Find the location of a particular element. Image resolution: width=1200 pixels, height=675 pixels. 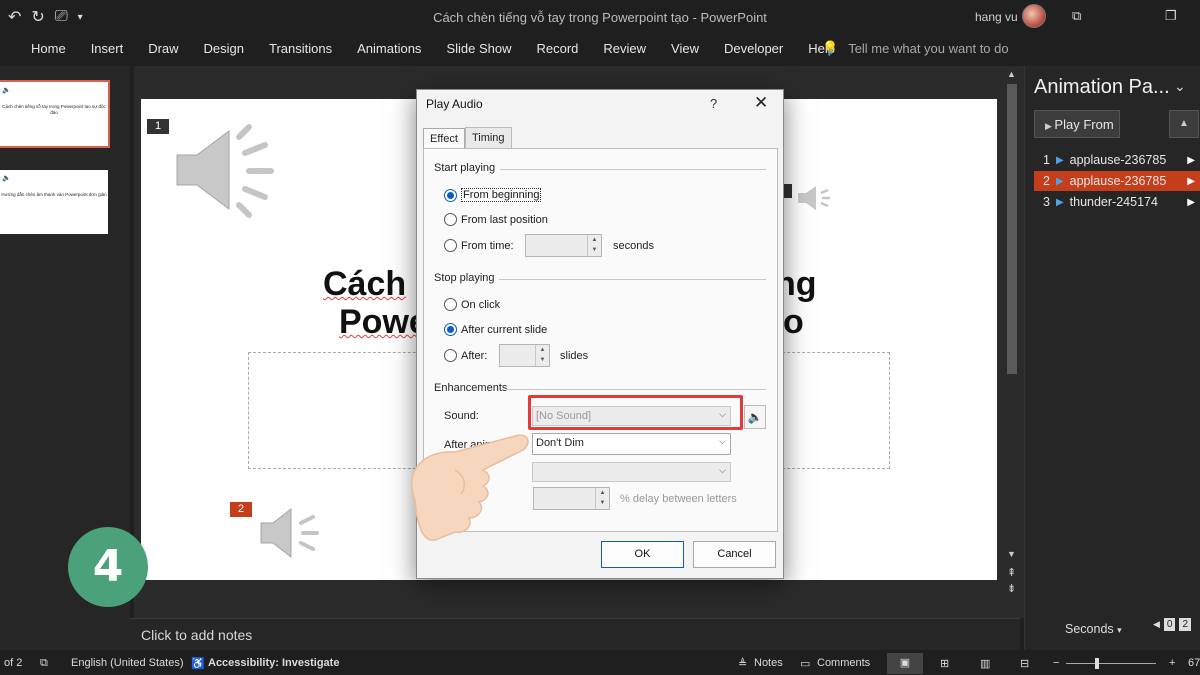

dropdown-arrow-icon: ▾ is located at coordinates (1119, 630).